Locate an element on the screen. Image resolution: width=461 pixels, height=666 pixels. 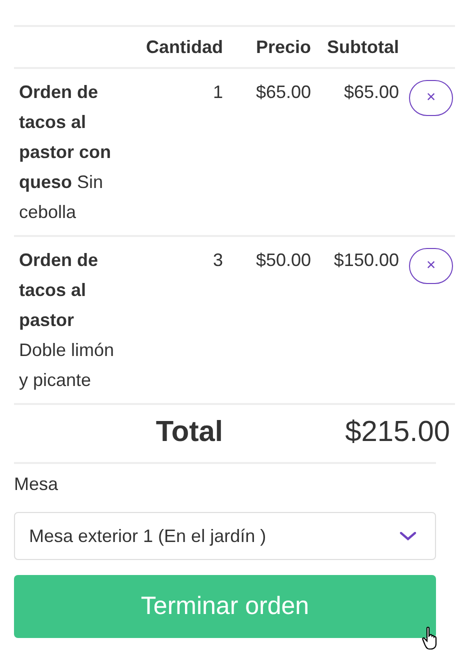
column-header: Subtotal is located at coordinates (363, 46).